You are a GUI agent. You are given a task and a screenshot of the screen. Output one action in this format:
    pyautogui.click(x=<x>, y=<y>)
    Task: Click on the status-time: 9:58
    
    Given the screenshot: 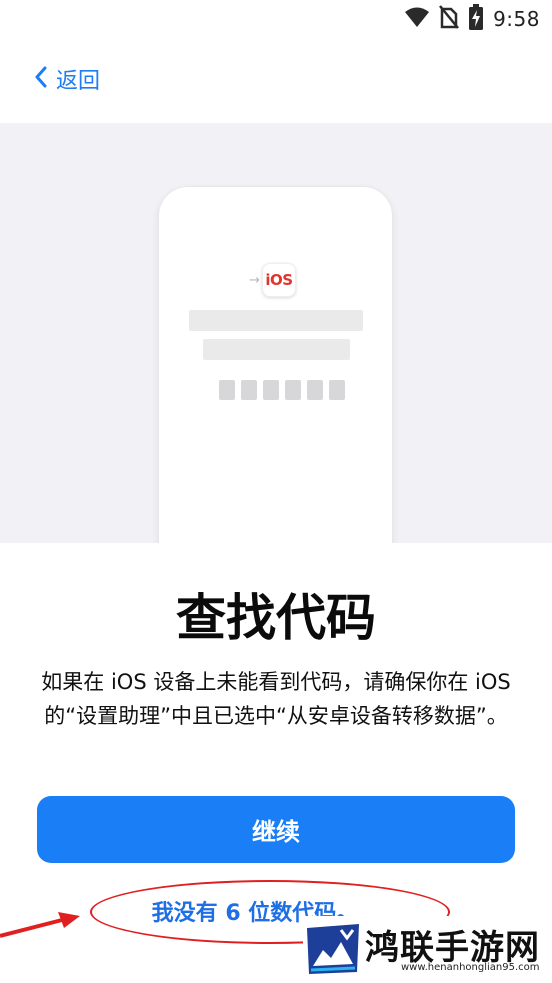 What is the action you would take?
    pyautogui.click(x=516, y=19)
    